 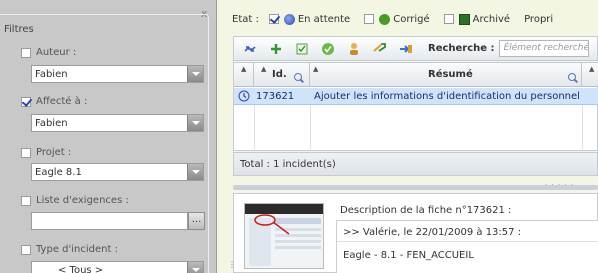 I want to click on incident-type-value: < Tous >, so click(x=81, y=269).